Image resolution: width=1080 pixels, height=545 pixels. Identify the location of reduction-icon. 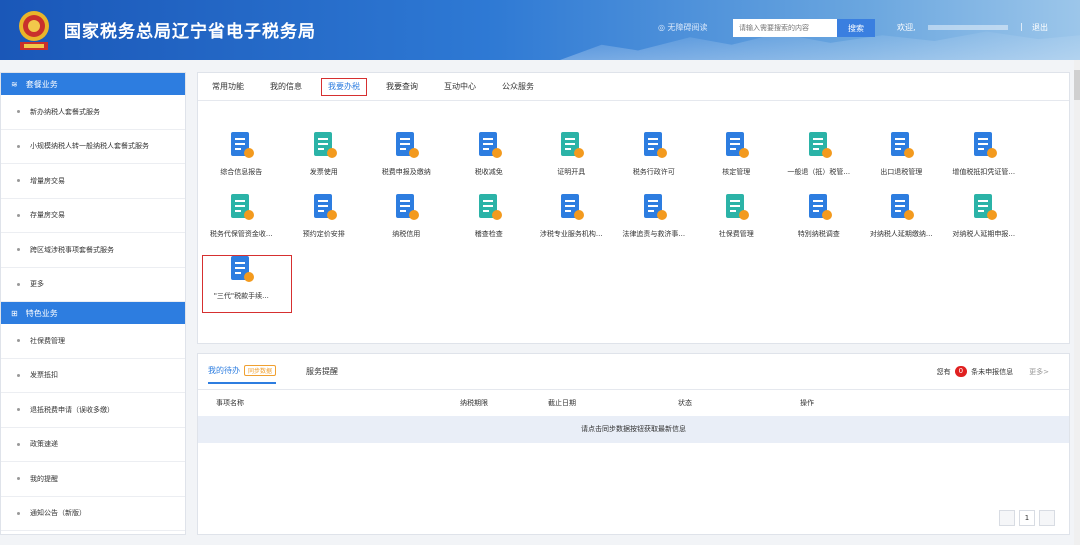
(489, 145).